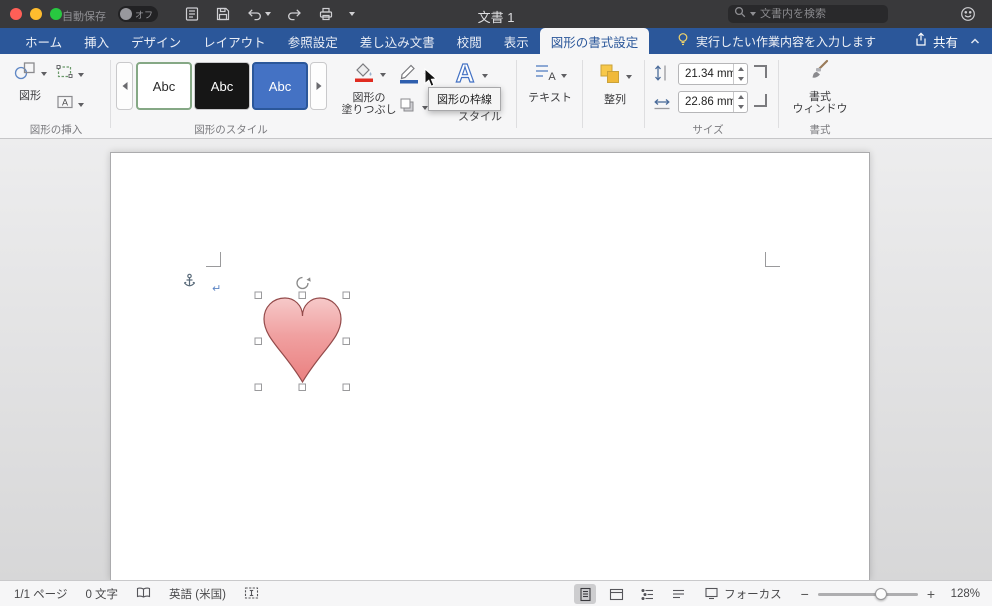 The height and width of the screenshot is (606, 992). Describe the element at coordinates (564, 75) in the screenshot. I see `text-options-caret` at that location.